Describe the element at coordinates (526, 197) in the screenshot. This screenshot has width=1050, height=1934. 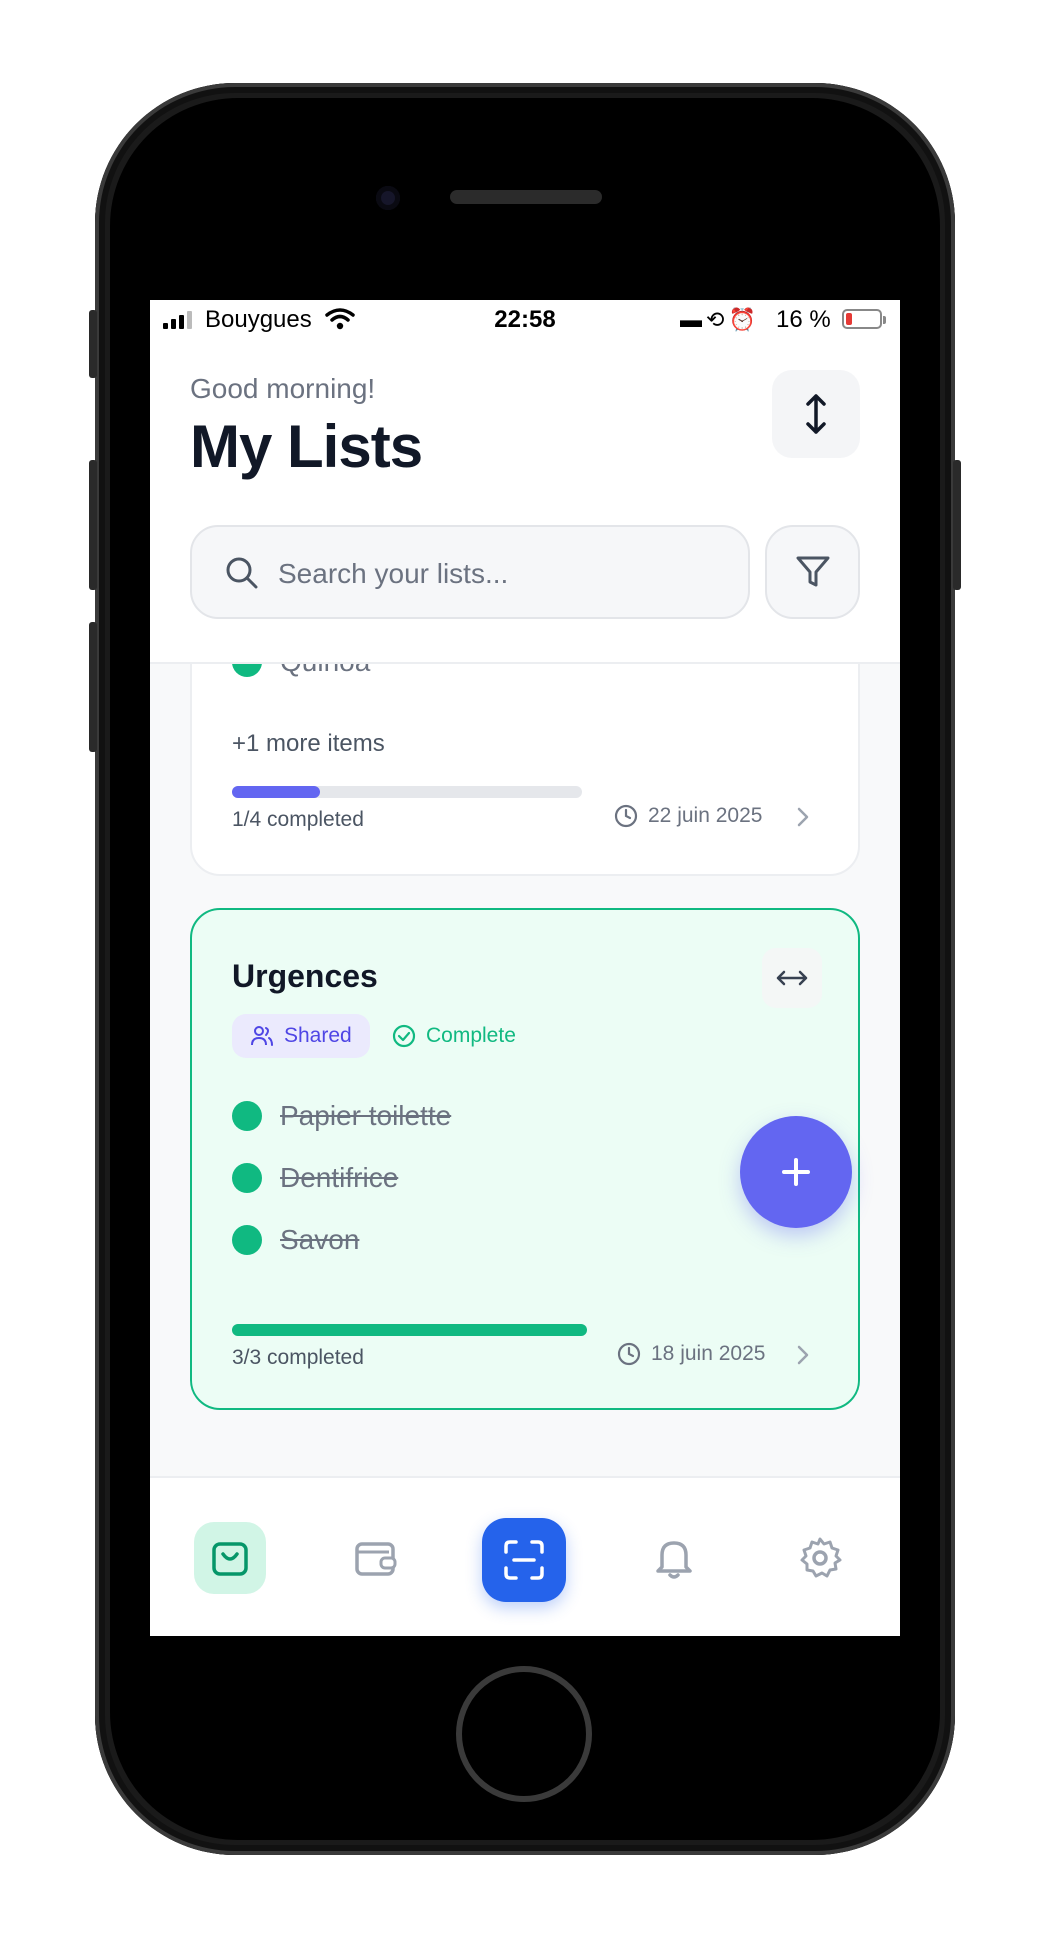
I see `earpiece-speaker` at that location.